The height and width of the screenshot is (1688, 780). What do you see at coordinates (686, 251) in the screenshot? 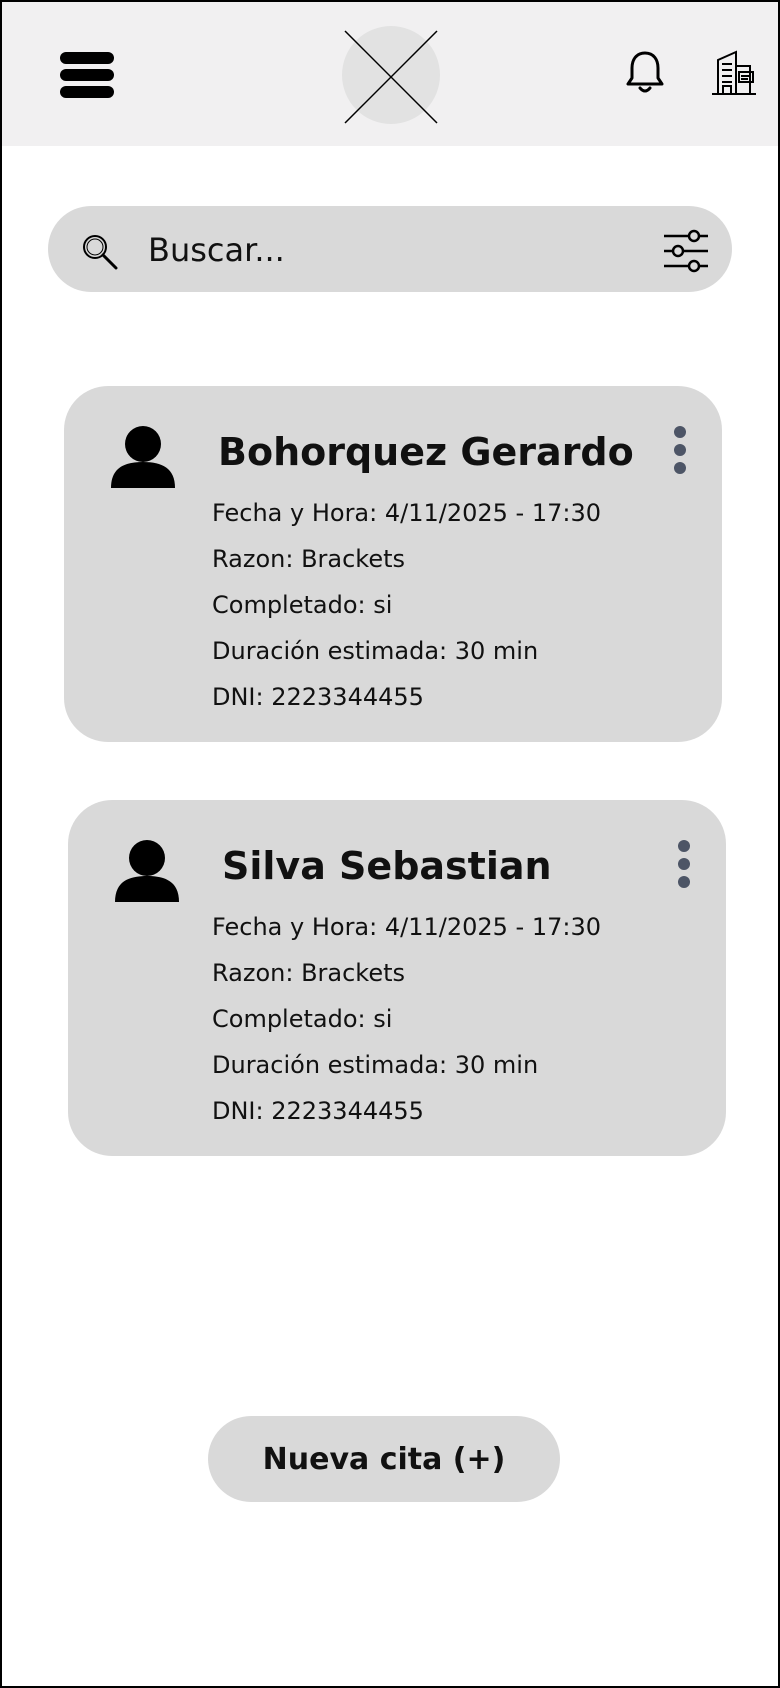
I see `filter-icon` at bounding box center [686, 251].